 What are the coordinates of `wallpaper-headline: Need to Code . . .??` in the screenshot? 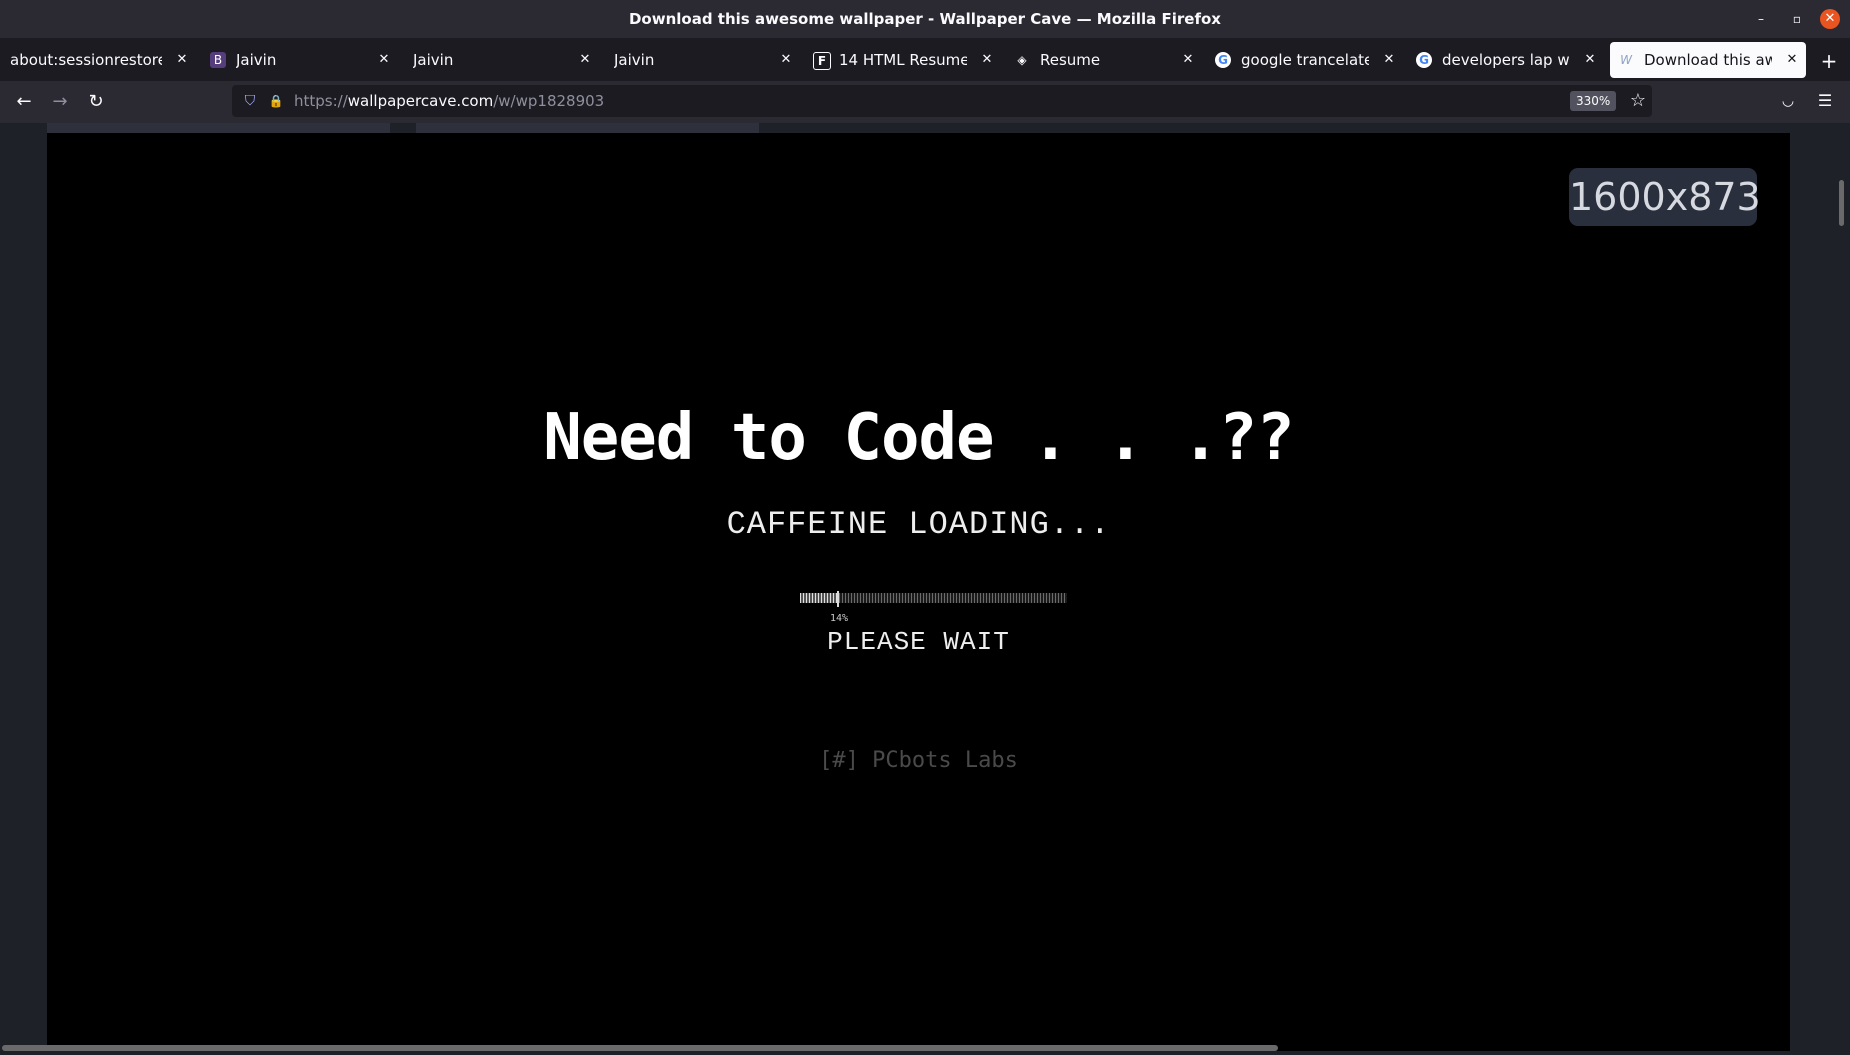 It's located at (919, 438).